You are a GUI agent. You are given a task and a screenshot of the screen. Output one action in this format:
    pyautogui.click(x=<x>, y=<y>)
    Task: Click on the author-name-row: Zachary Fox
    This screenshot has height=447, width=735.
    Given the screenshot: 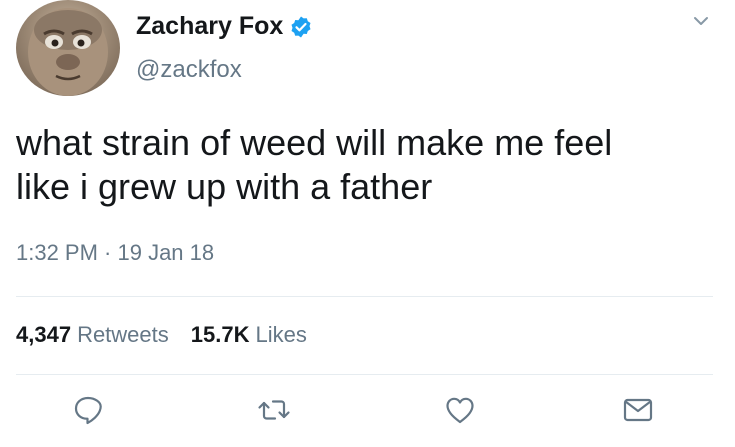 What is the action you would take?
    pyautogui.click(x=224, y=26)
    